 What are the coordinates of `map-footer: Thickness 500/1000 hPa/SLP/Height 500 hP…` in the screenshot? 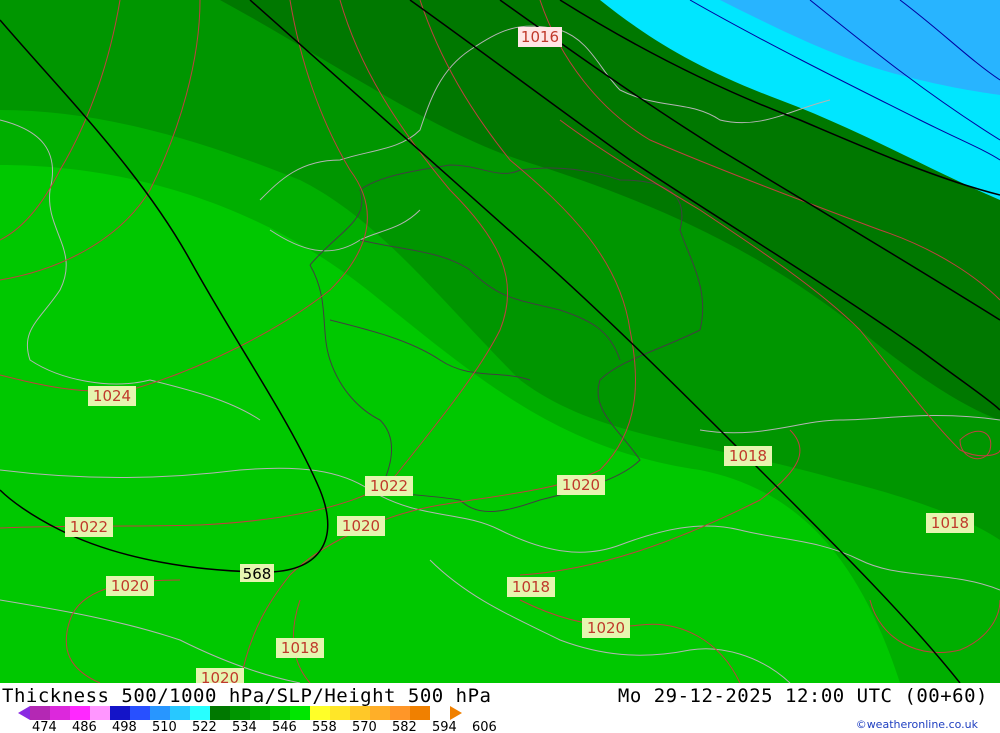 It's located at (500, 708).